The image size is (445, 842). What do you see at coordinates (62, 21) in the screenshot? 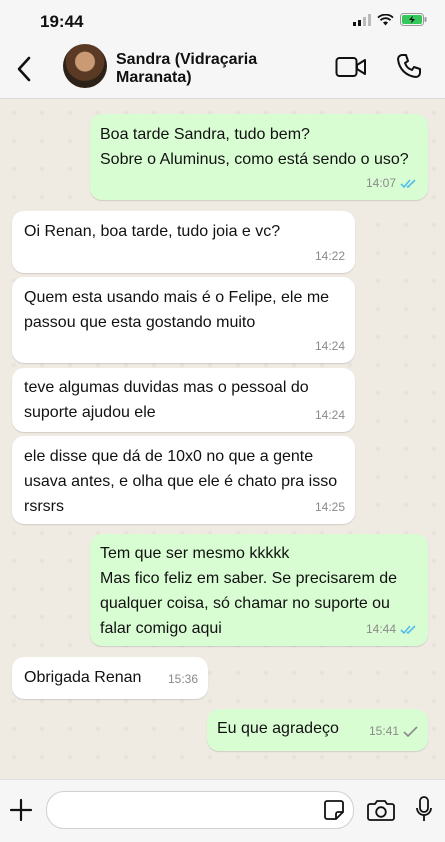
I see `status-time: 19:44` at bounding box center [62, 21].